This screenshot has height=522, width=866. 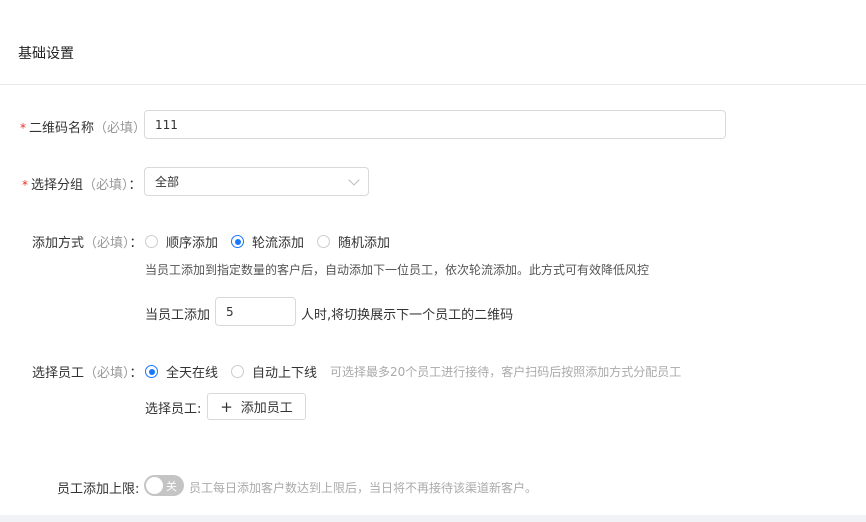 What do you see at coordinates (173, 409) in the screenshot?
I see `select-staff-label: 选择员工:` at bounding box center [173, 409].